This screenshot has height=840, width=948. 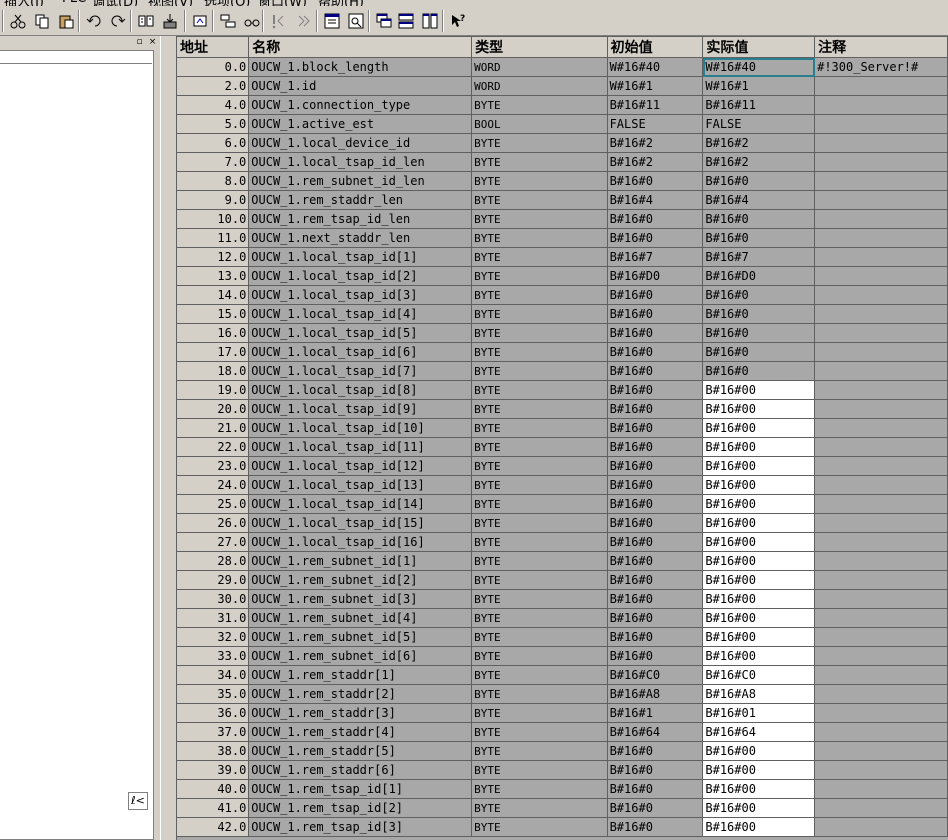 I want to click on cell-name: OUCW_1.rem_tsap_id[3], so click(x=360, y=827).